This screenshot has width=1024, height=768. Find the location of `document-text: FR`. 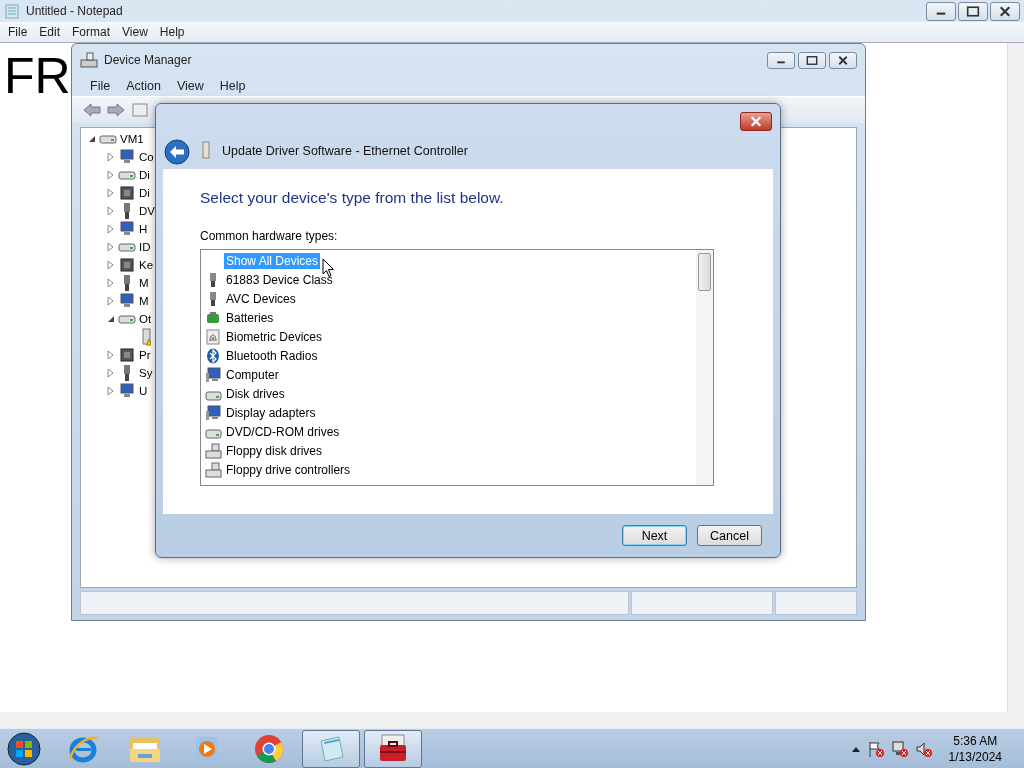

document-text: FR is located at coordinates (37, 76).